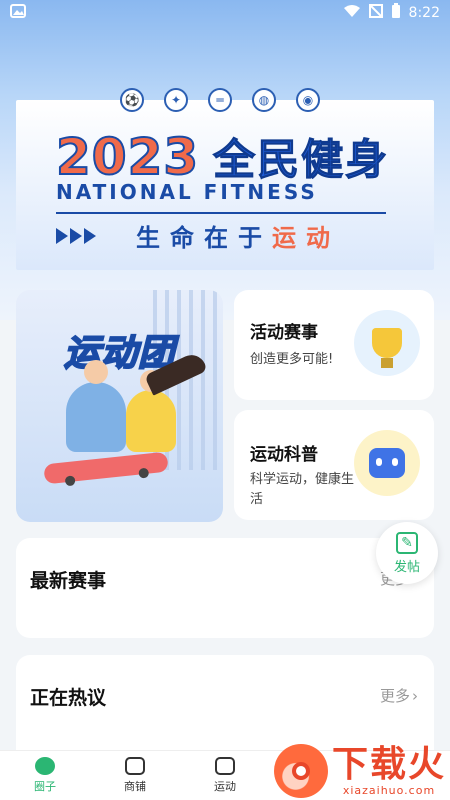 This screenshot has width=450, height=800. I want to click on banner-headline: 2023 全民健身, so click(225, 156).